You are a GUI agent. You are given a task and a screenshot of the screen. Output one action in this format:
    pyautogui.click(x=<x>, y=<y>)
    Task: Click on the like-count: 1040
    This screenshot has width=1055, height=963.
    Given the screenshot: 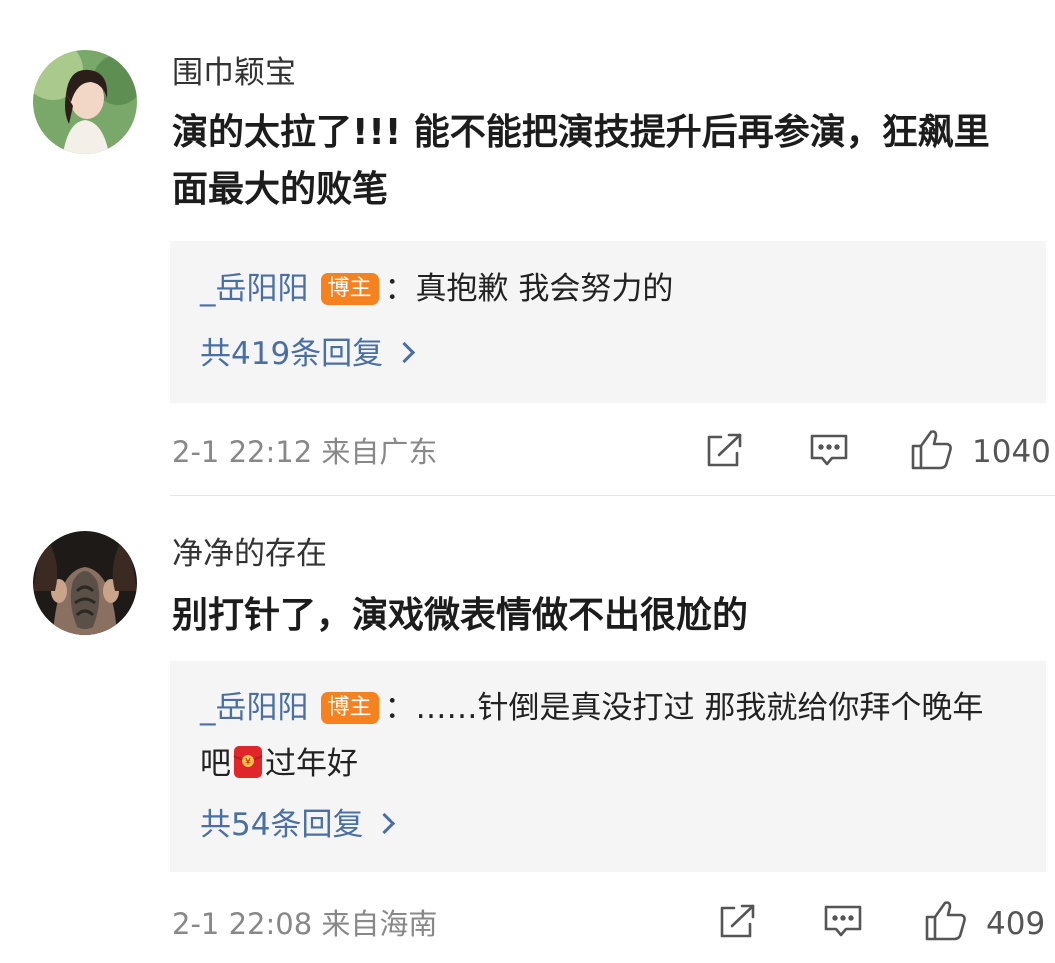 What is the action you would take?
    pyautogui.click(x=1011, y=452)
    